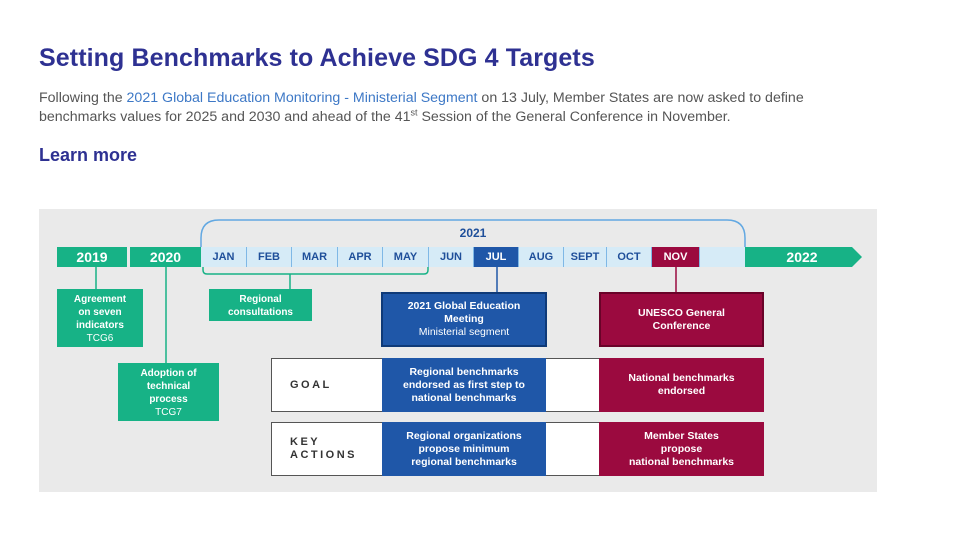 The image size is (960, 560). I want to click on goal-blue-line-3: national benchmarks, so click(464, 397).